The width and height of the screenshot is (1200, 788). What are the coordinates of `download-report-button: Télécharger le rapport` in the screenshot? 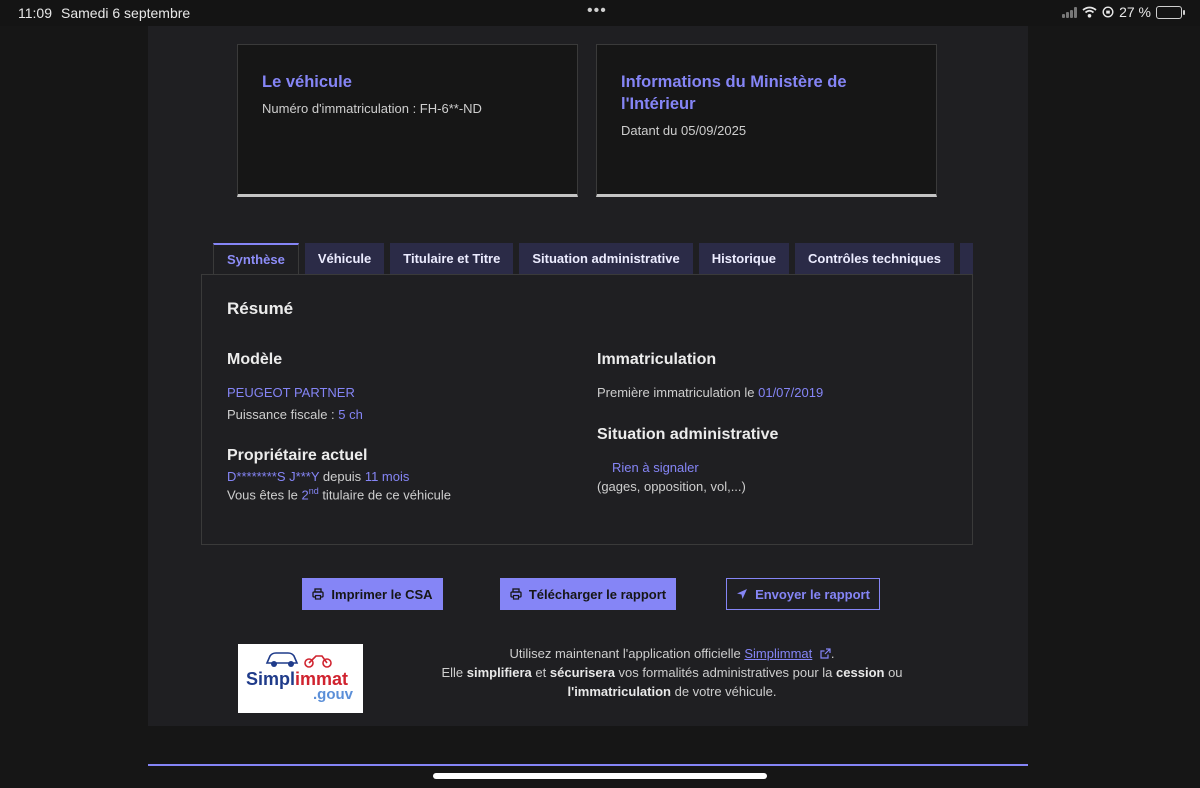 It's located at (588, 594).